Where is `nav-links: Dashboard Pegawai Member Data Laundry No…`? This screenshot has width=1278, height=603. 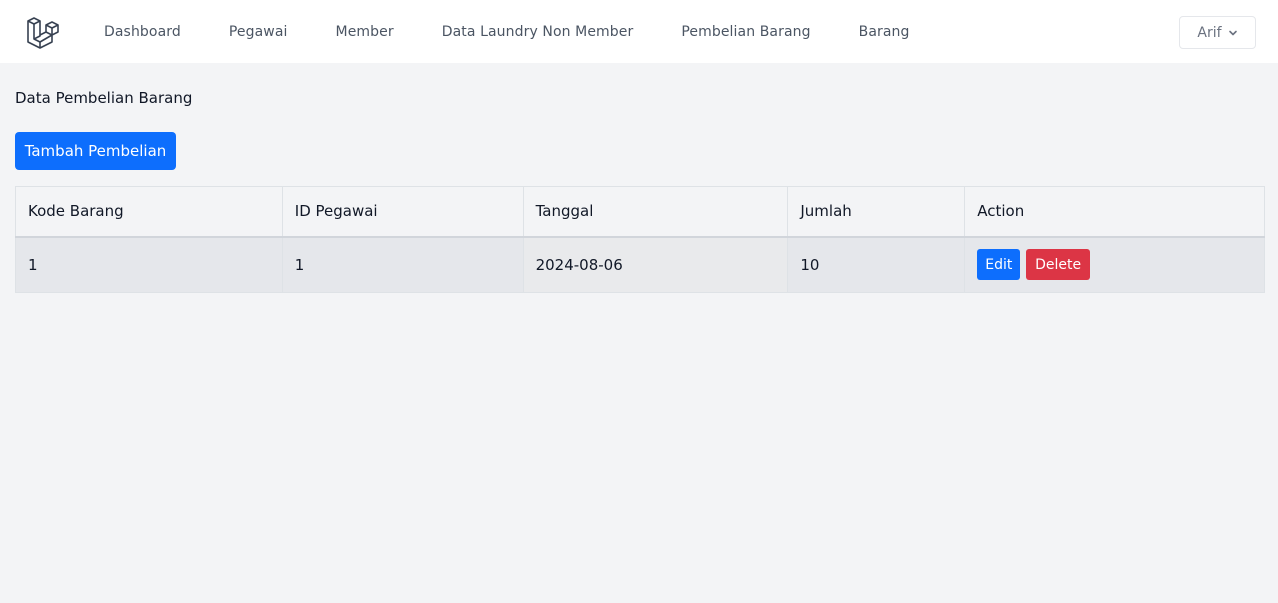 nav-links: Dashboard Pegawai Member Data Laundry No… is located at coordinates (531, 32).